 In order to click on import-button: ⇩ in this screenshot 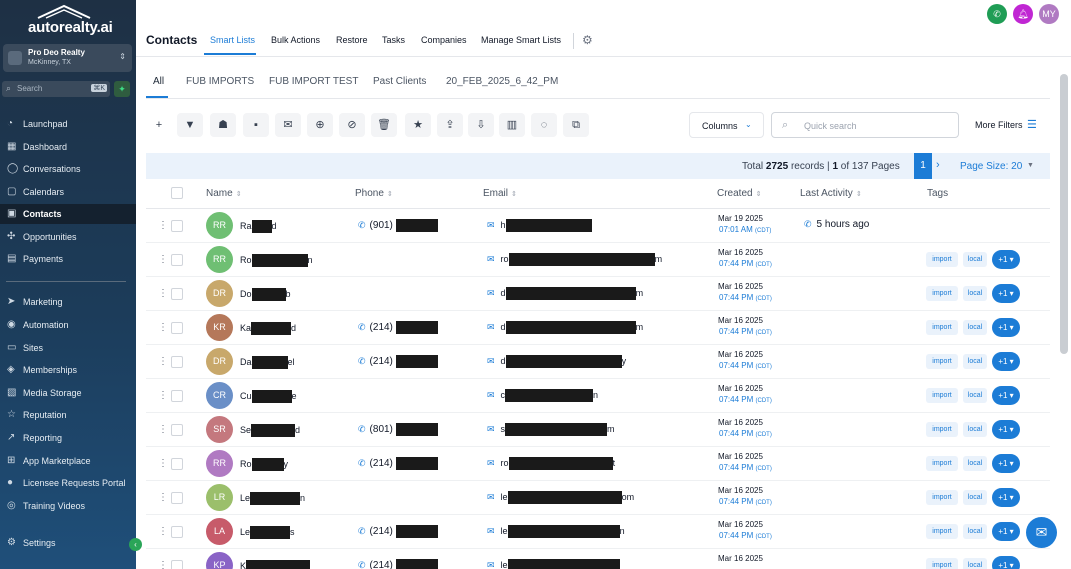, I will do `click(481, 125)`.